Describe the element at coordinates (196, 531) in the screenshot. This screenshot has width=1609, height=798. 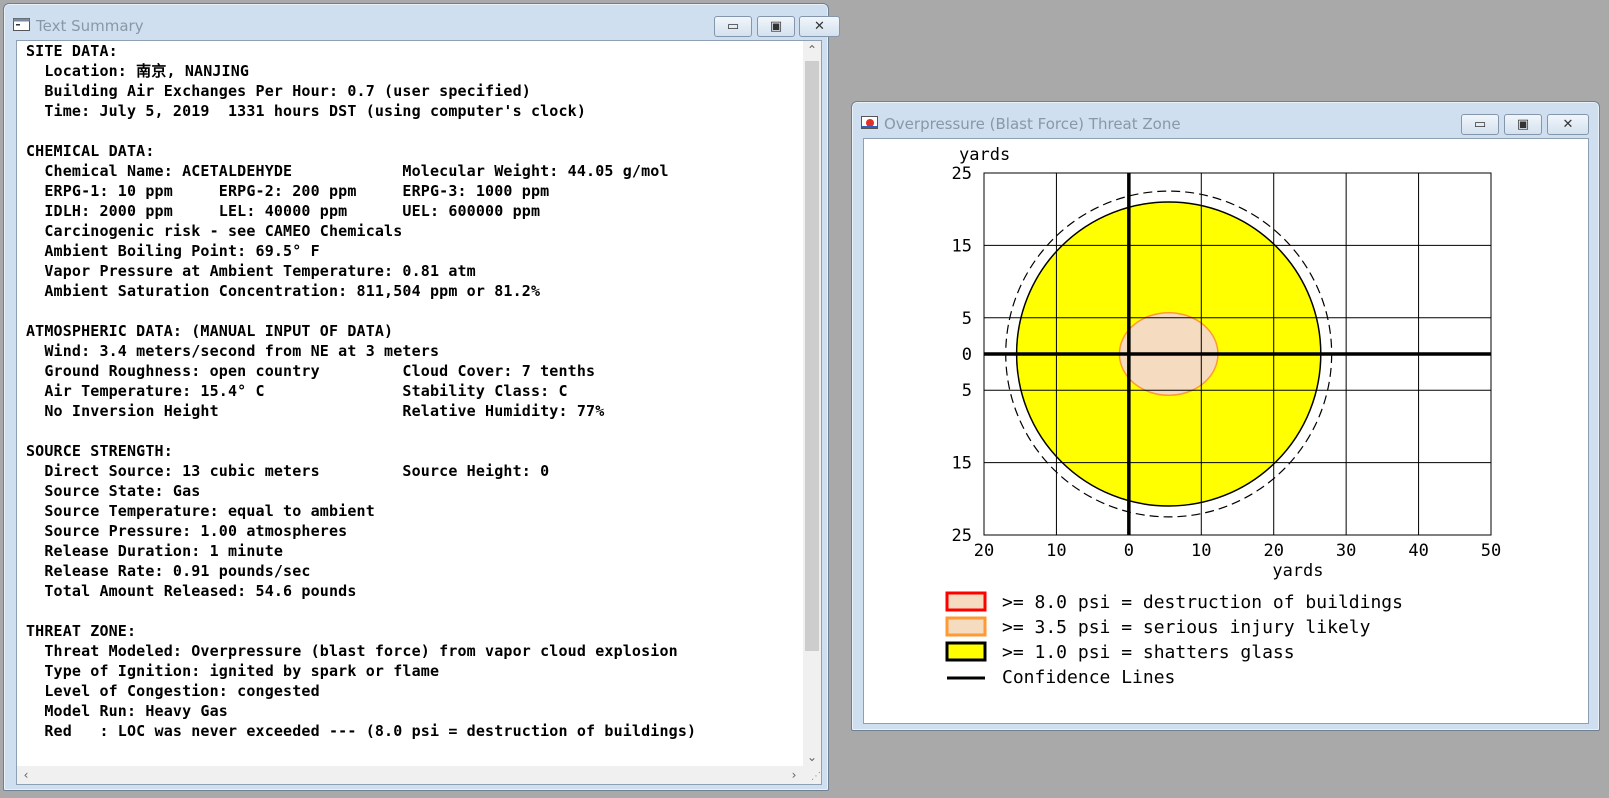
I see `summary-line: Source Pressure: 1.00 atmospheres` at that location.